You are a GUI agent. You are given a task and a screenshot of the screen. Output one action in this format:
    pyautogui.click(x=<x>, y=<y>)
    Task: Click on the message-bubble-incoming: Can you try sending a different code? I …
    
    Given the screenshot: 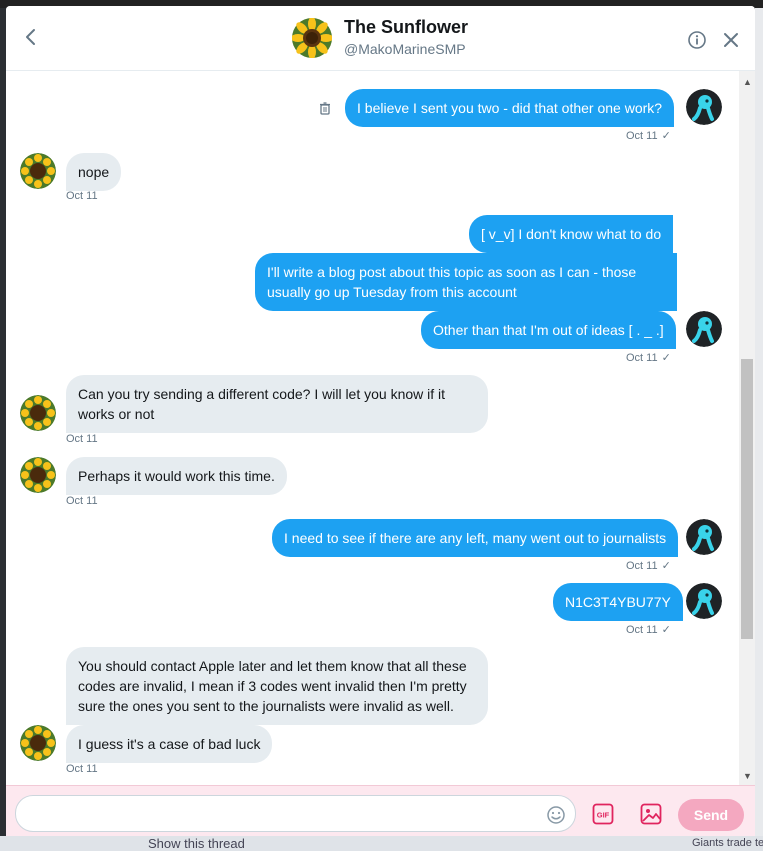 What is the action you would take?
    pyautogui.click(x=277, y=404)
    